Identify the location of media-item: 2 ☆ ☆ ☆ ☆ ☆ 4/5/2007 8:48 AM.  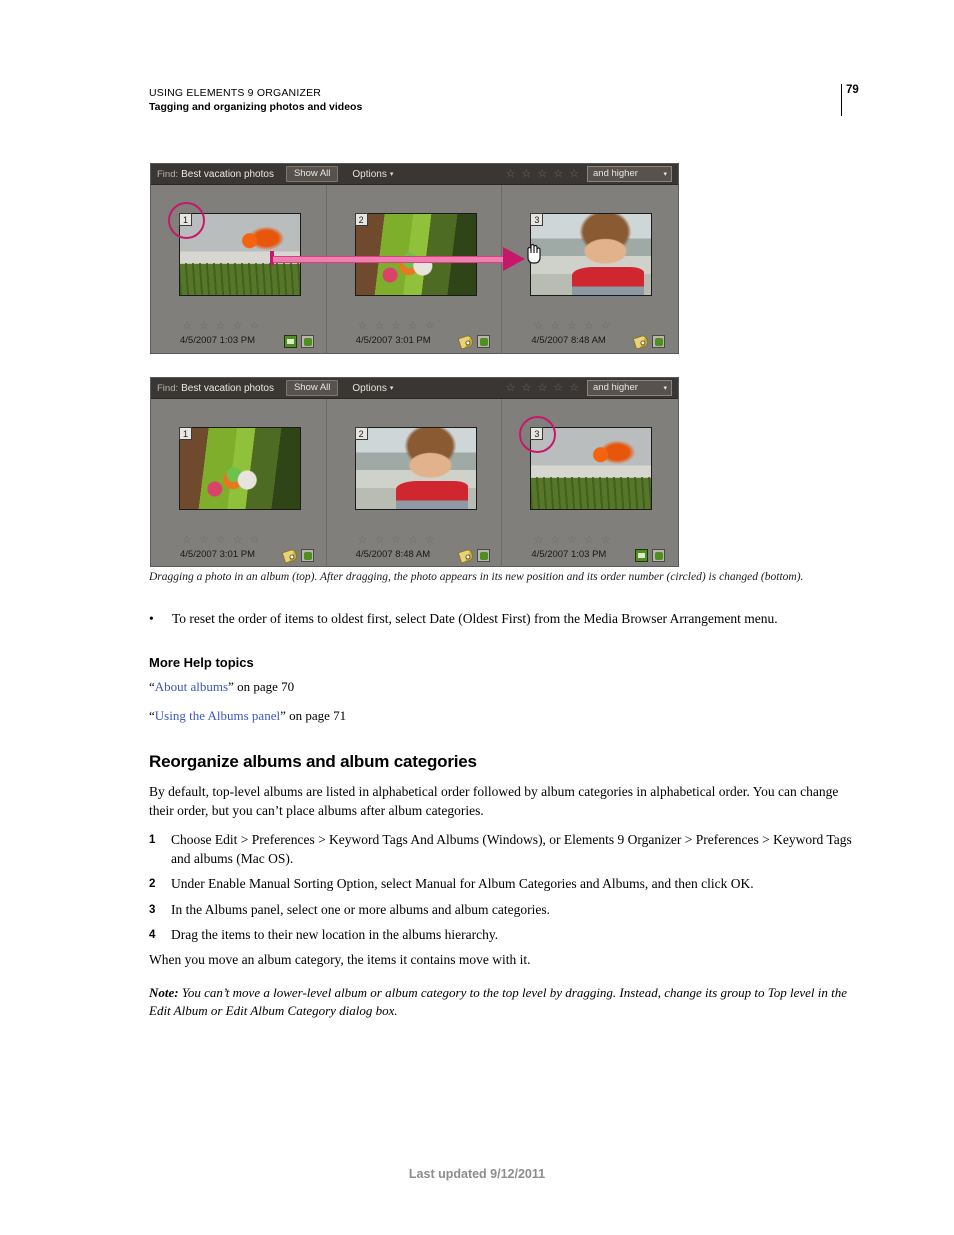
(415, 483).